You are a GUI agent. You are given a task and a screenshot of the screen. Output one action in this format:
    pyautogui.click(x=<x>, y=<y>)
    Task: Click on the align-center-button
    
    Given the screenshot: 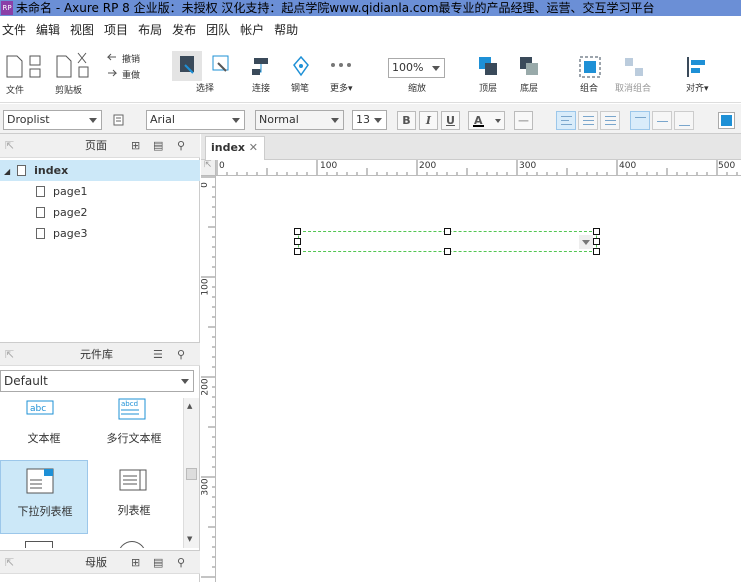 What is the action you would take?
    pyautogui.click(x=588, y=120)
    